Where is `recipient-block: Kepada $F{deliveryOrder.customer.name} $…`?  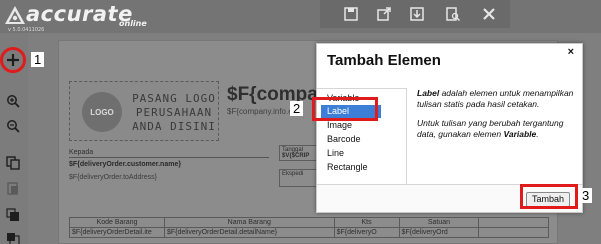 recipient-block: Kepada $F{deliveryOrder.customer.name} $… is located at coordinates (169, 165).